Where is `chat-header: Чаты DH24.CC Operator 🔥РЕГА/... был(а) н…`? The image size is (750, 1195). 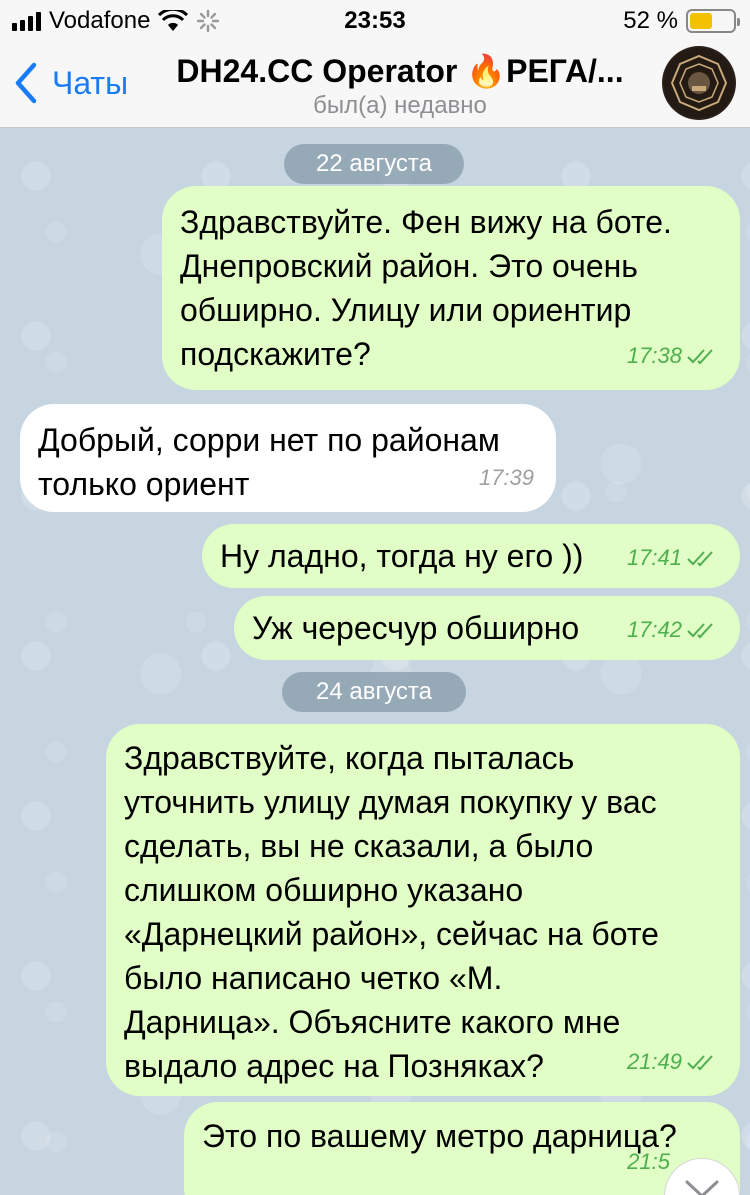
chat-header: Чаты DH24.CC Operator 🔥РЕГА/... был(а) н… is located at coordinates (375, 84).